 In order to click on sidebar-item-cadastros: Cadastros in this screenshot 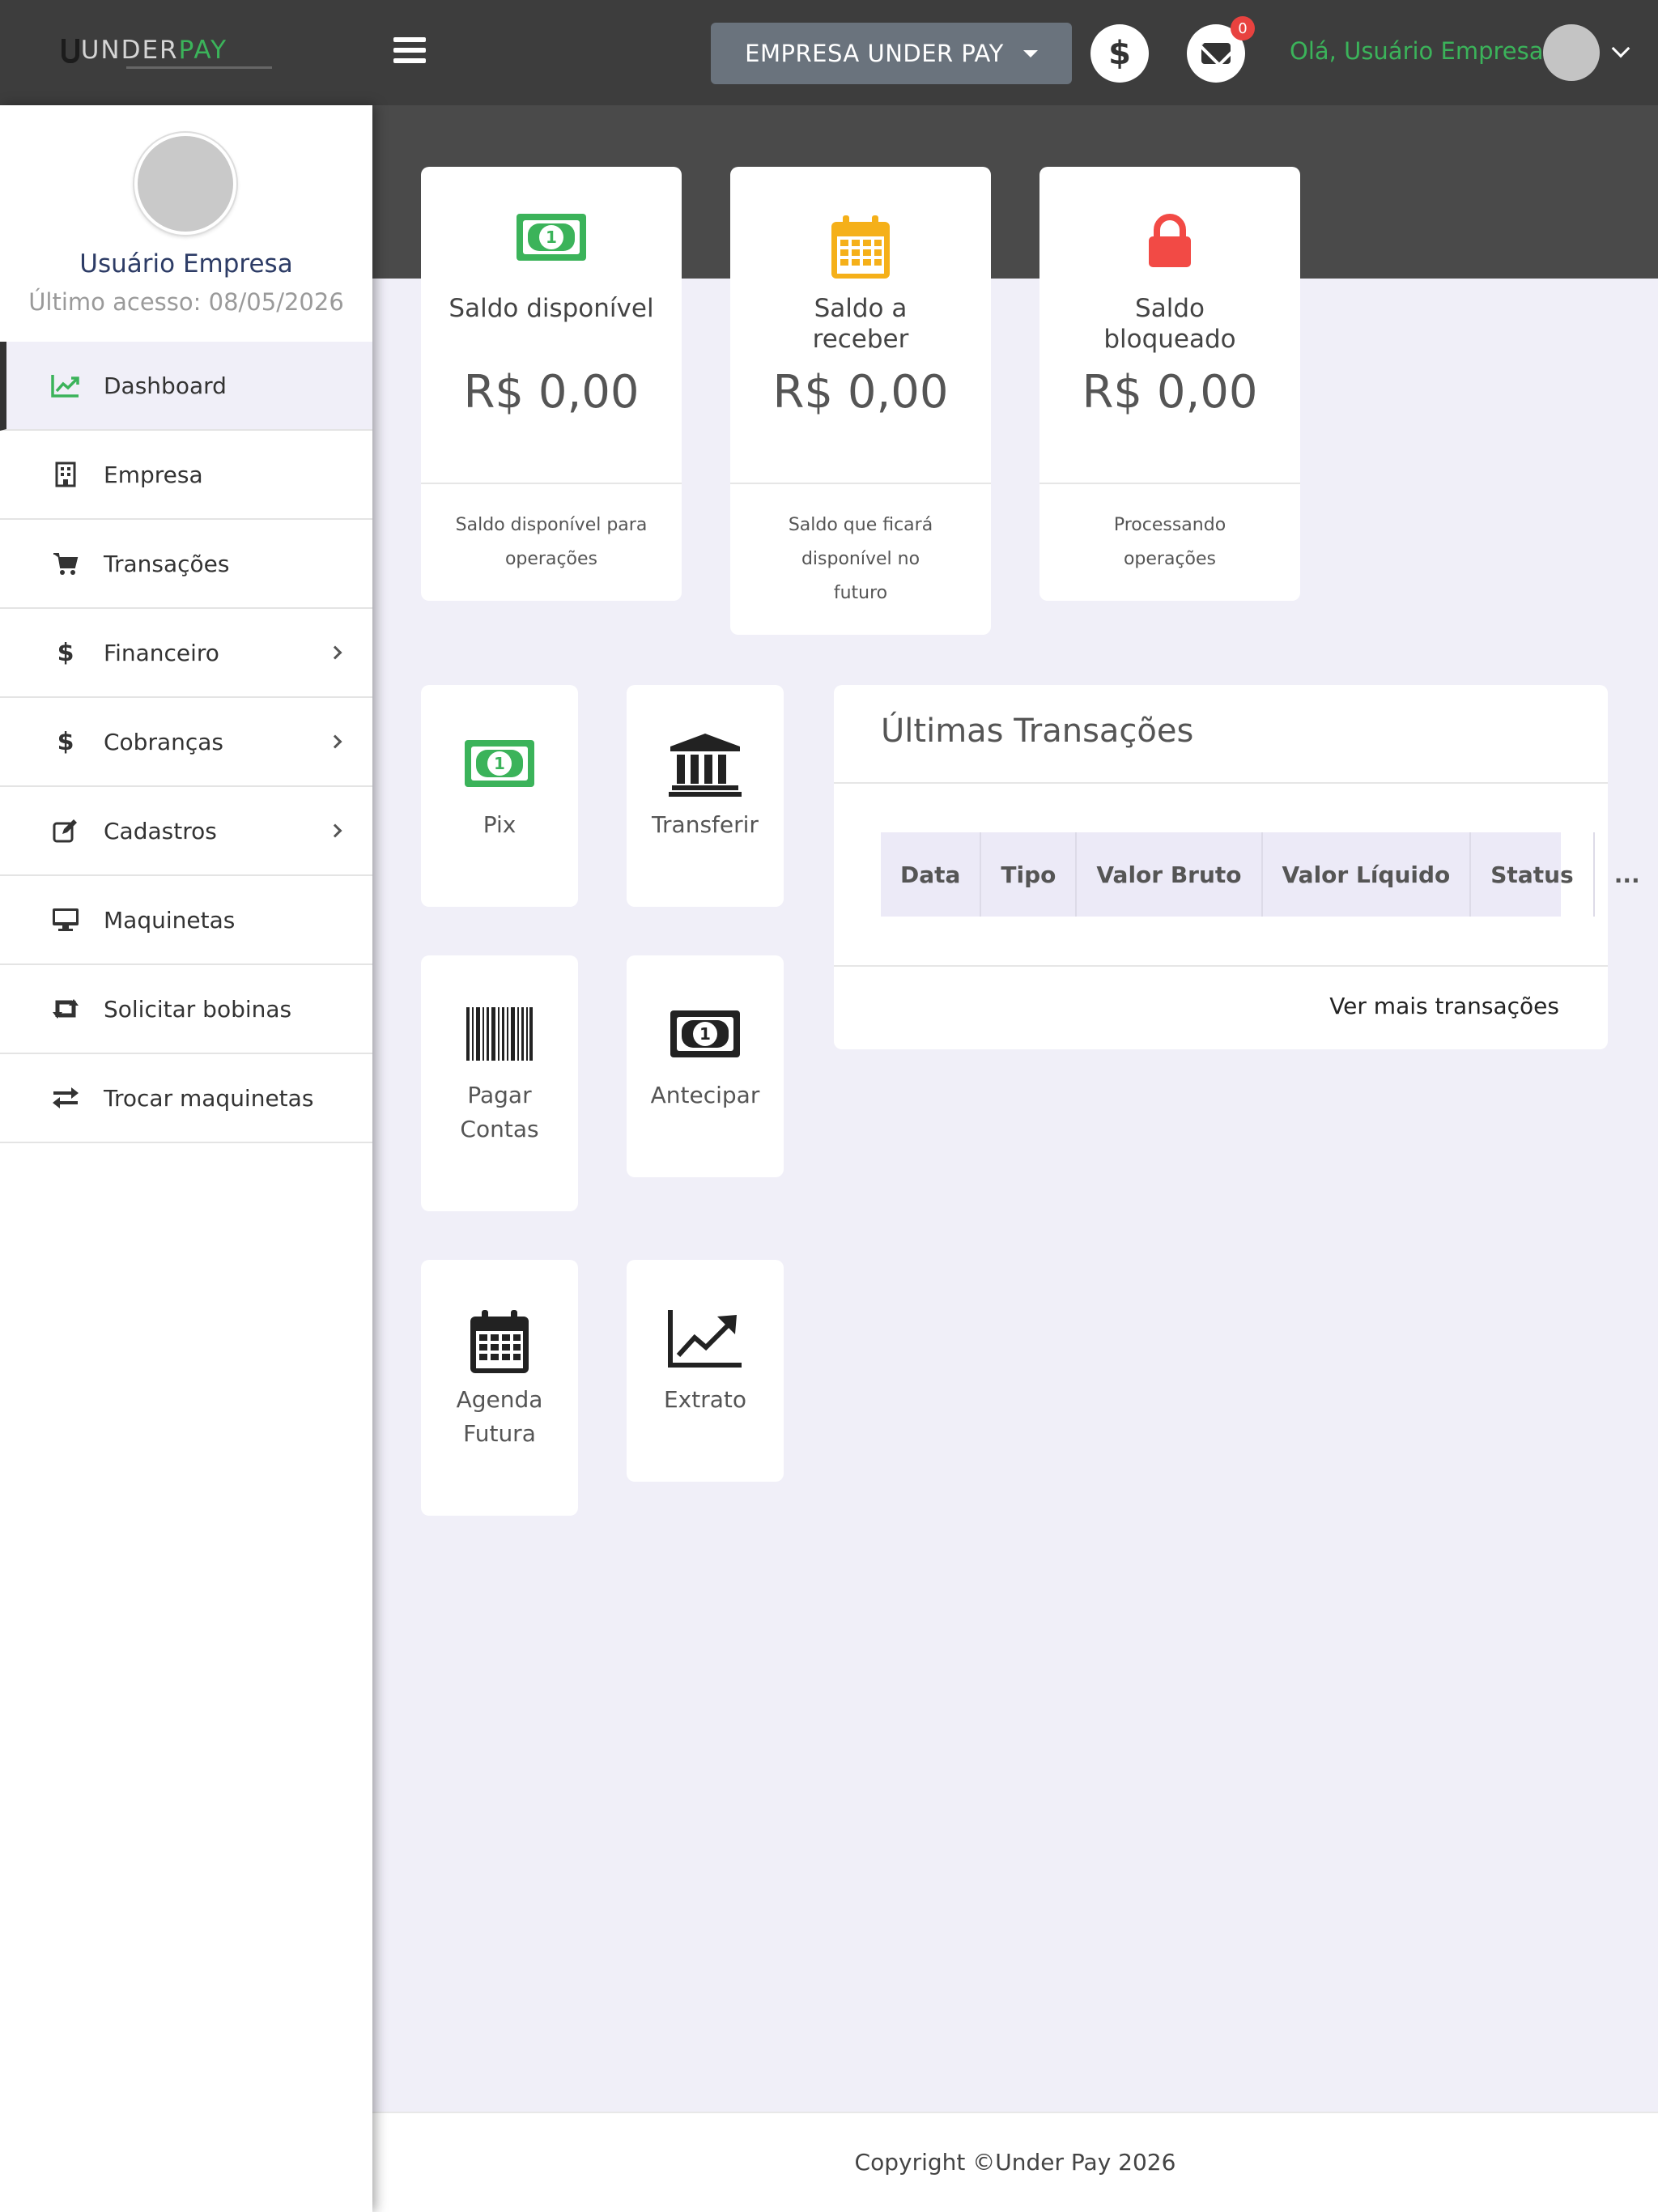, I will do `click(186, 832)`.